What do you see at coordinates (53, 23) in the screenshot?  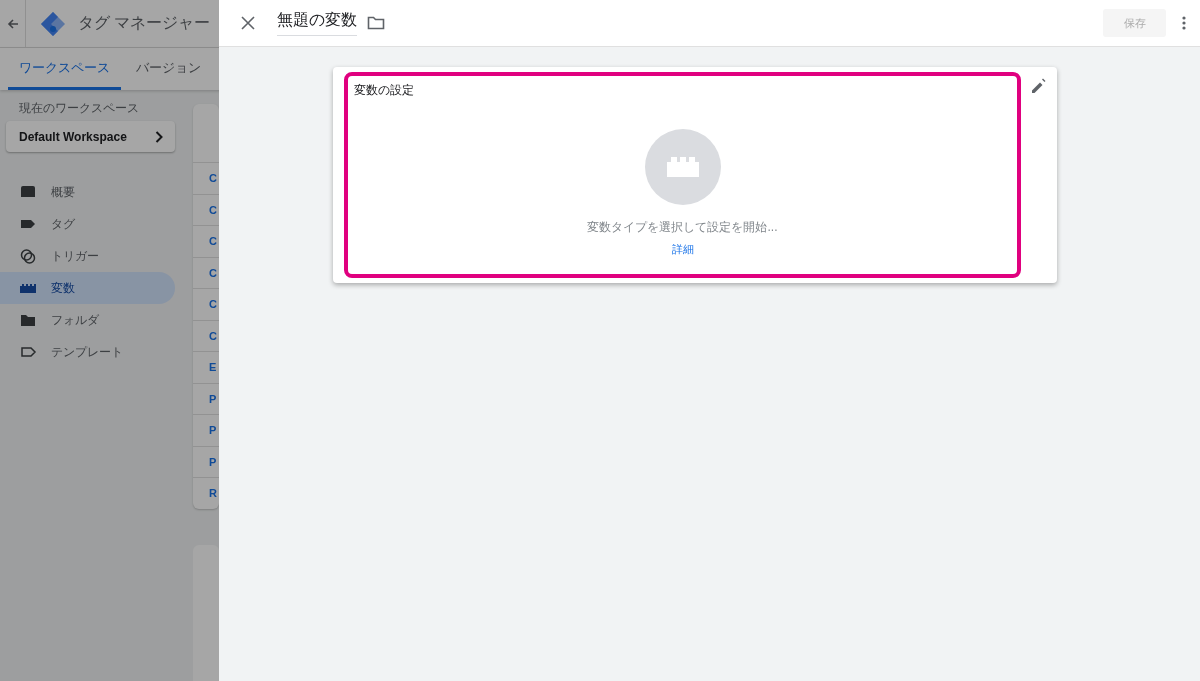 I see `logo-icon` at bounding box center [53, 23].